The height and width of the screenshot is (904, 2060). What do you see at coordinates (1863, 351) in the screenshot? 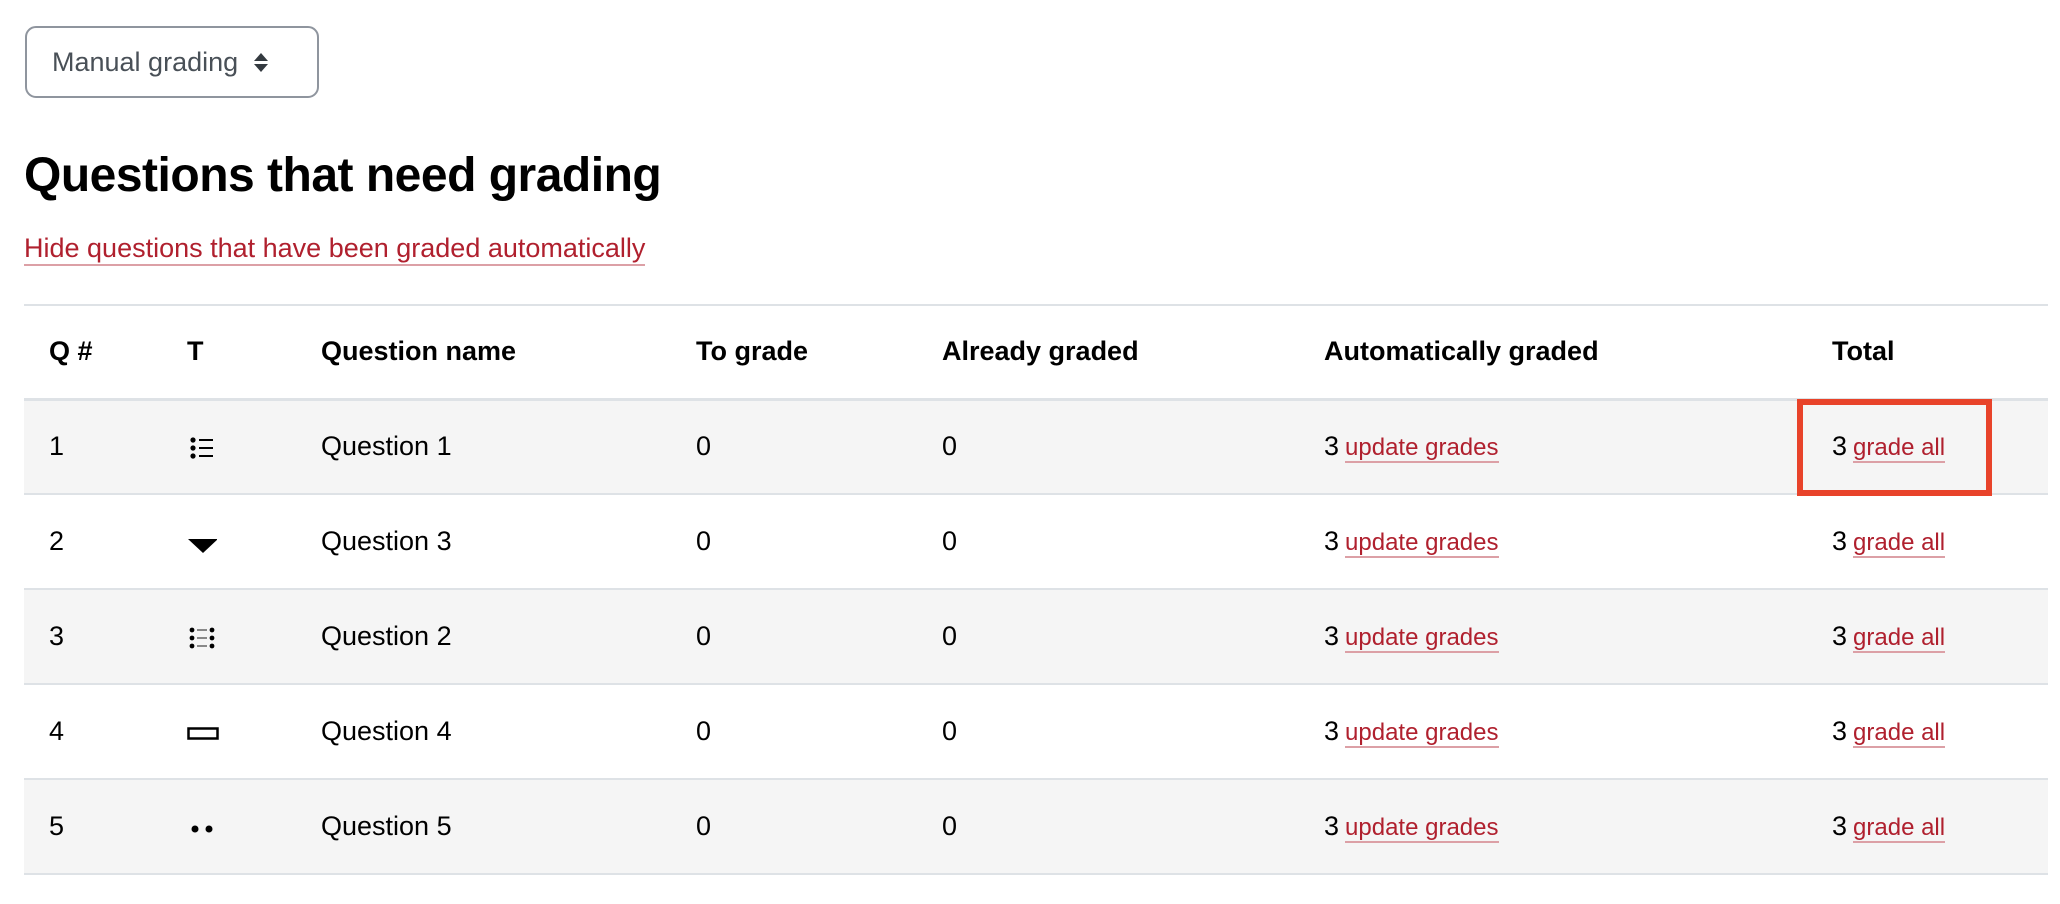
I see `col-total: Total` at bounding box center [1863, 351].